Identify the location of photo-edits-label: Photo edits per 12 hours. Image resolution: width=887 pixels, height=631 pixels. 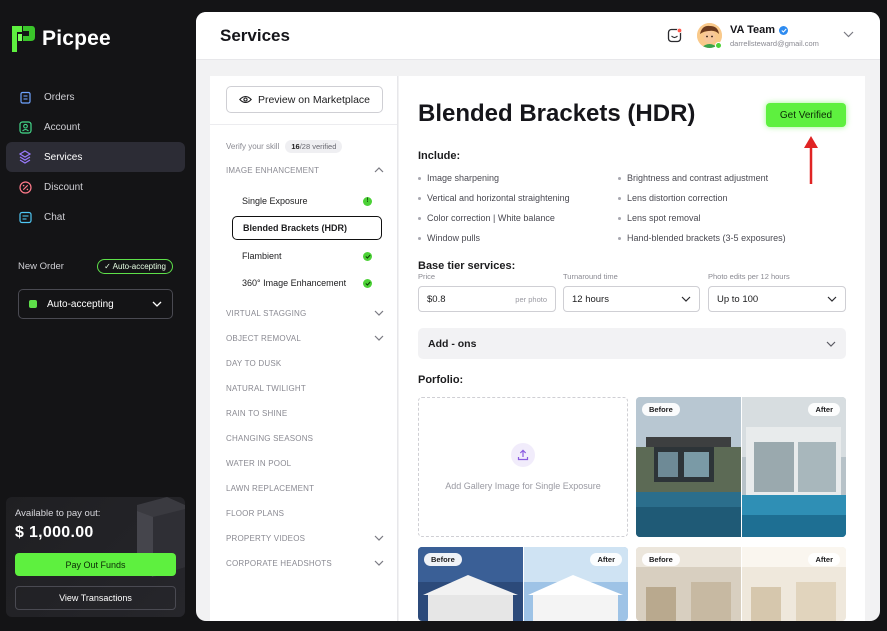
(749, 276).